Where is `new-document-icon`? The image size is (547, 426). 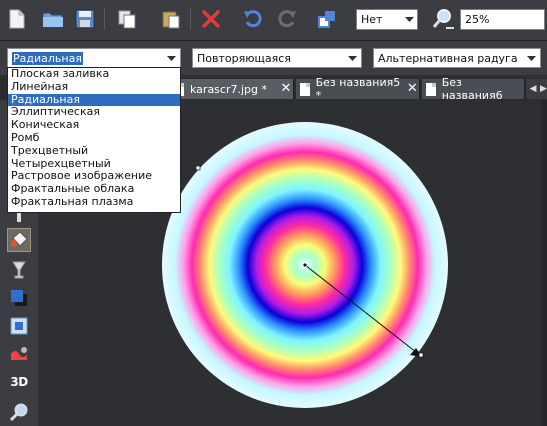 new-document-icon is located at coordinates (17, 19).